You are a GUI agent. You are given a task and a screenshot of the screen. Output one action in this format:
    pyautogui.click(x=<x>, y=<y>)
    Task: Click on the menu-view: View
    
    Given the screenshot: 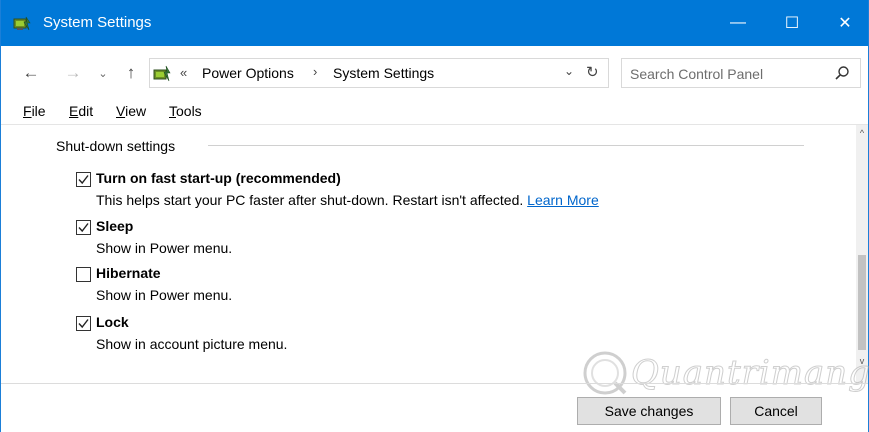 What is the action you would take?
    pyautogui.click(x=131, y=111)
    